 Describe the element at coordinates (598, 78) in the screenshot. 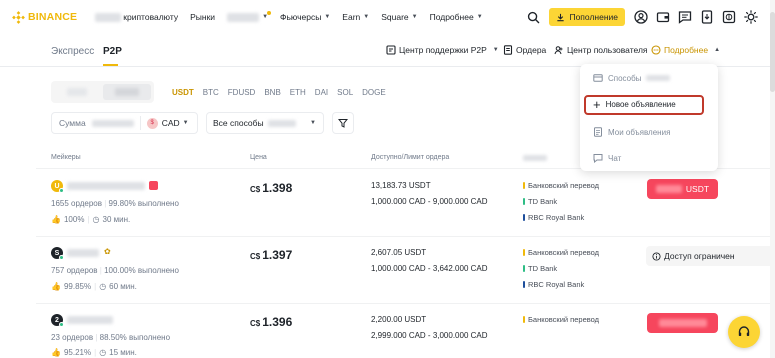

I see `card-icon` at that location.